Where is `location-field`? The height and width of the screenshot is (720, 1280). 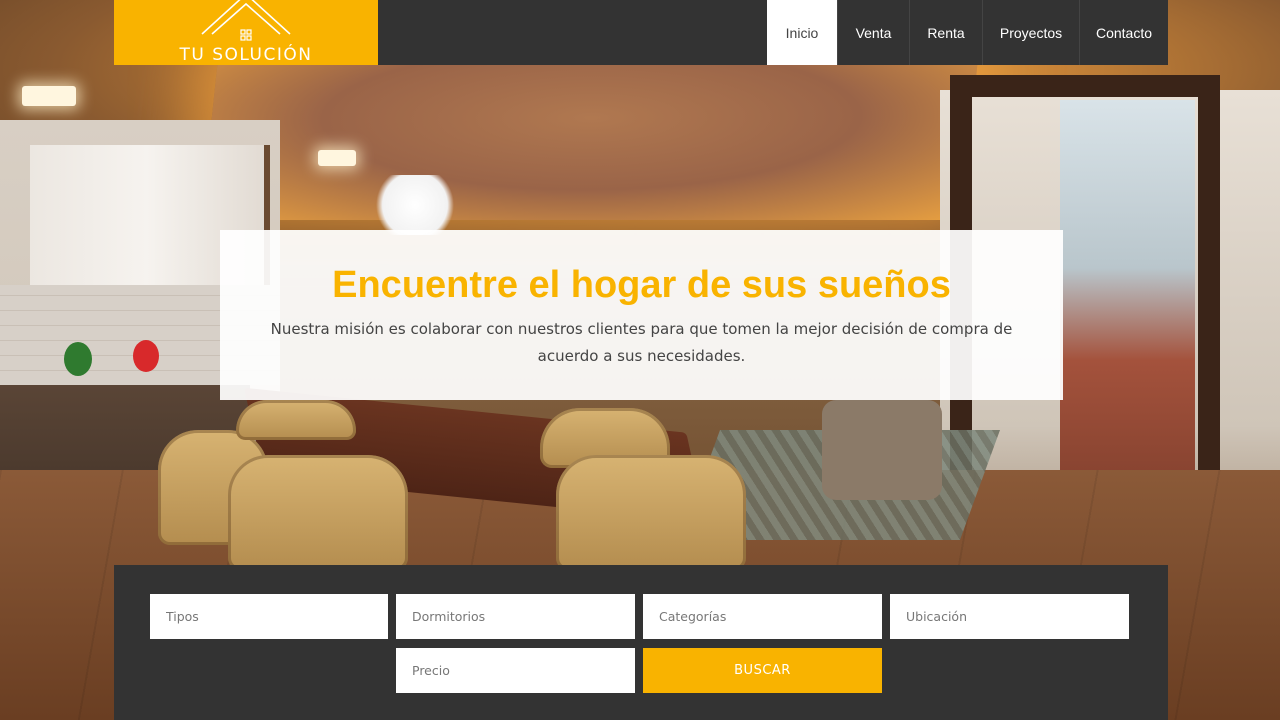
location-field is located at coordinates (1009, 616).